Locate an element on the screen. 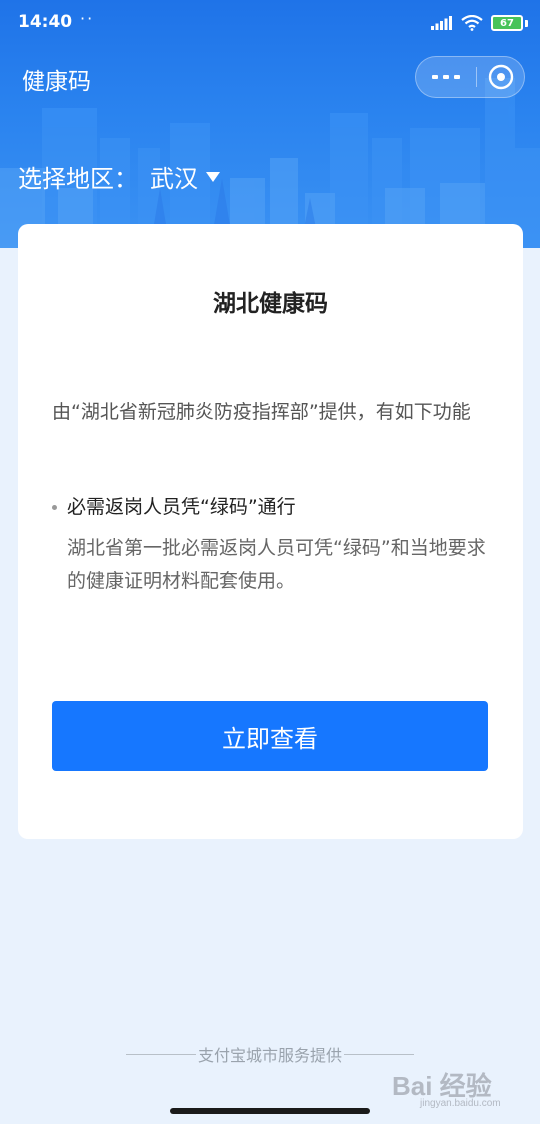 This screenshot has width=540, height=1124. battery-tip is located at coordinates (526, 23).